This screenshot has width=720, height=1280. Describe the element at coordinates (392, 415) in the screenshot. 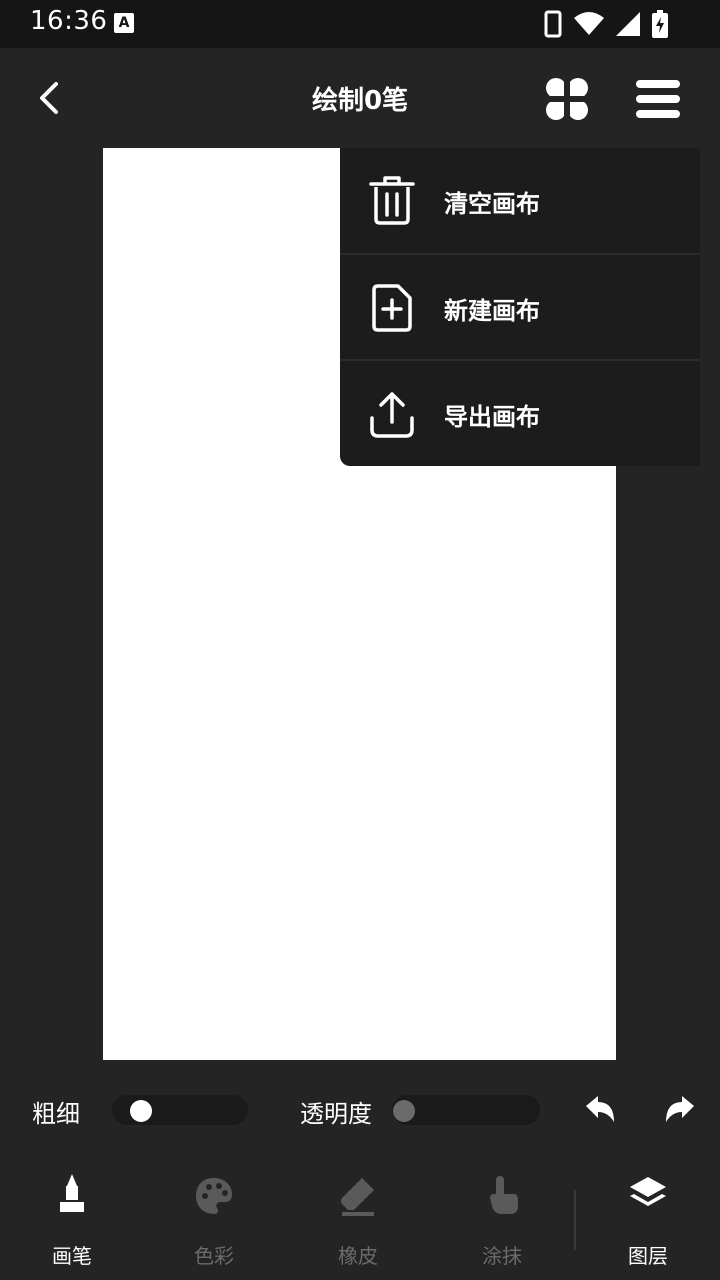

I see `export-icon` at that location.